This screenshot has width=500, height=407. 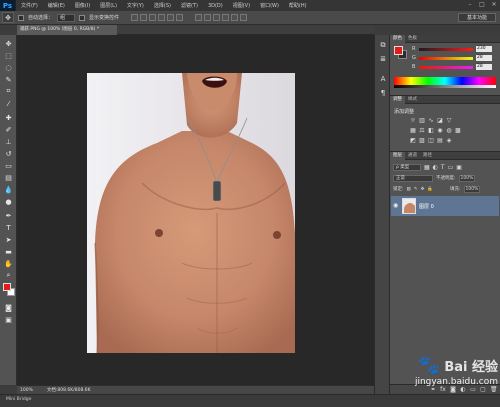 What do you see at coordinates (440, 141) in the screenshot?
I see `gradient-map-icon: ▤` at bounding box center [440, 141].